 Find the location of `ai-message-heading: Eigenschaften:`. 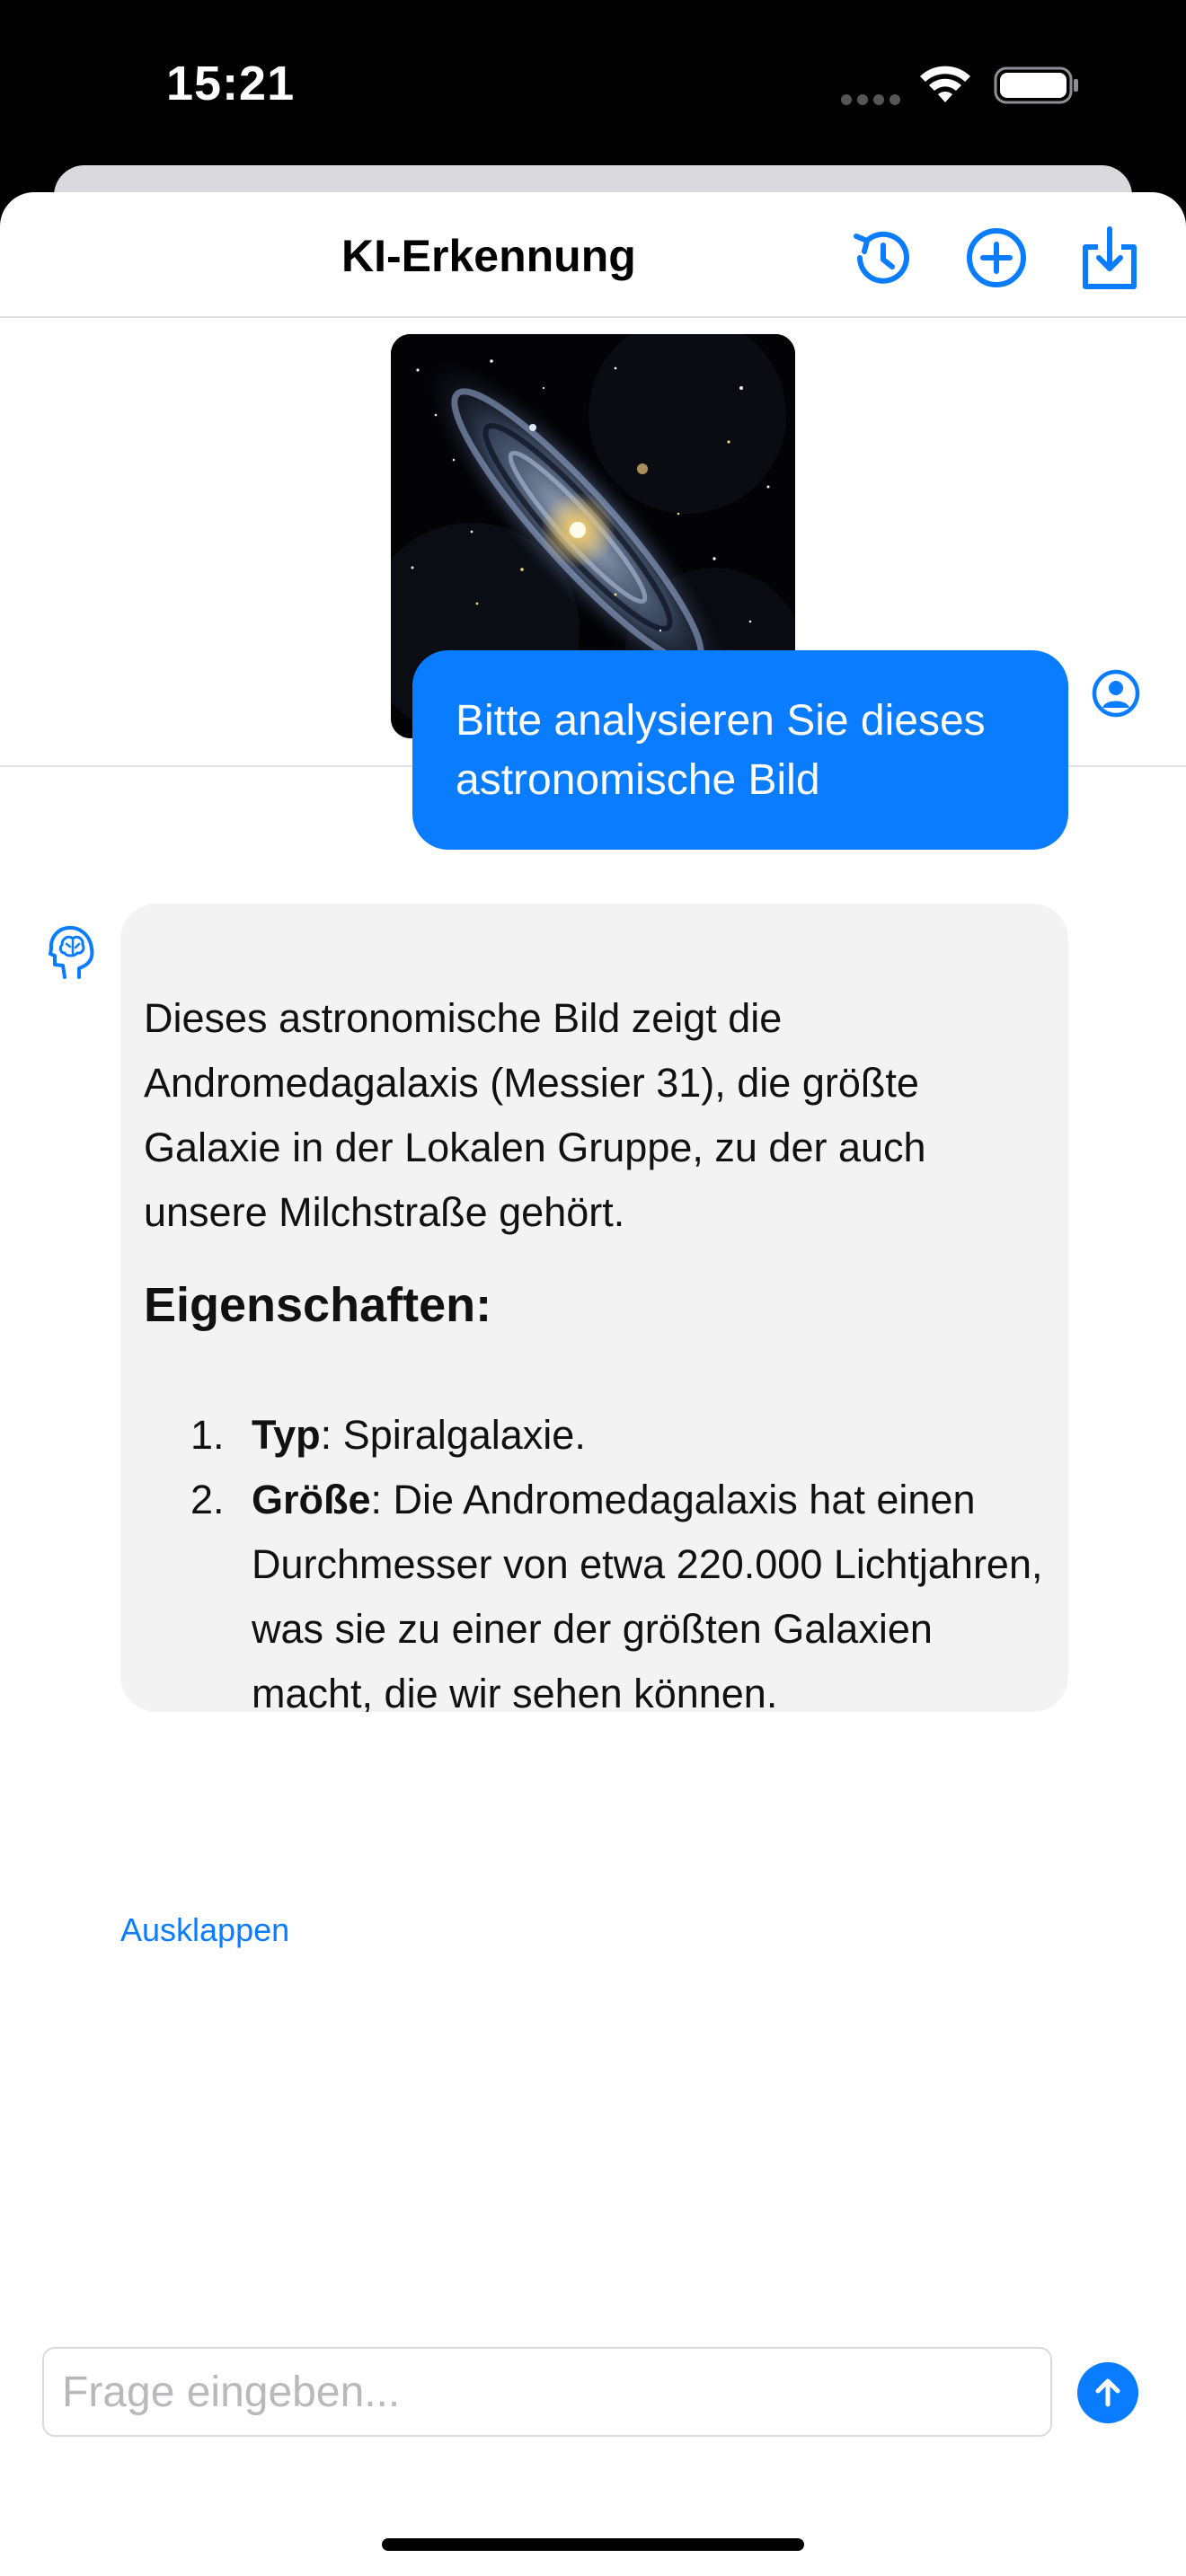

ai-message-heading: Eigenschaften: is located at coordinates (318, 1305).